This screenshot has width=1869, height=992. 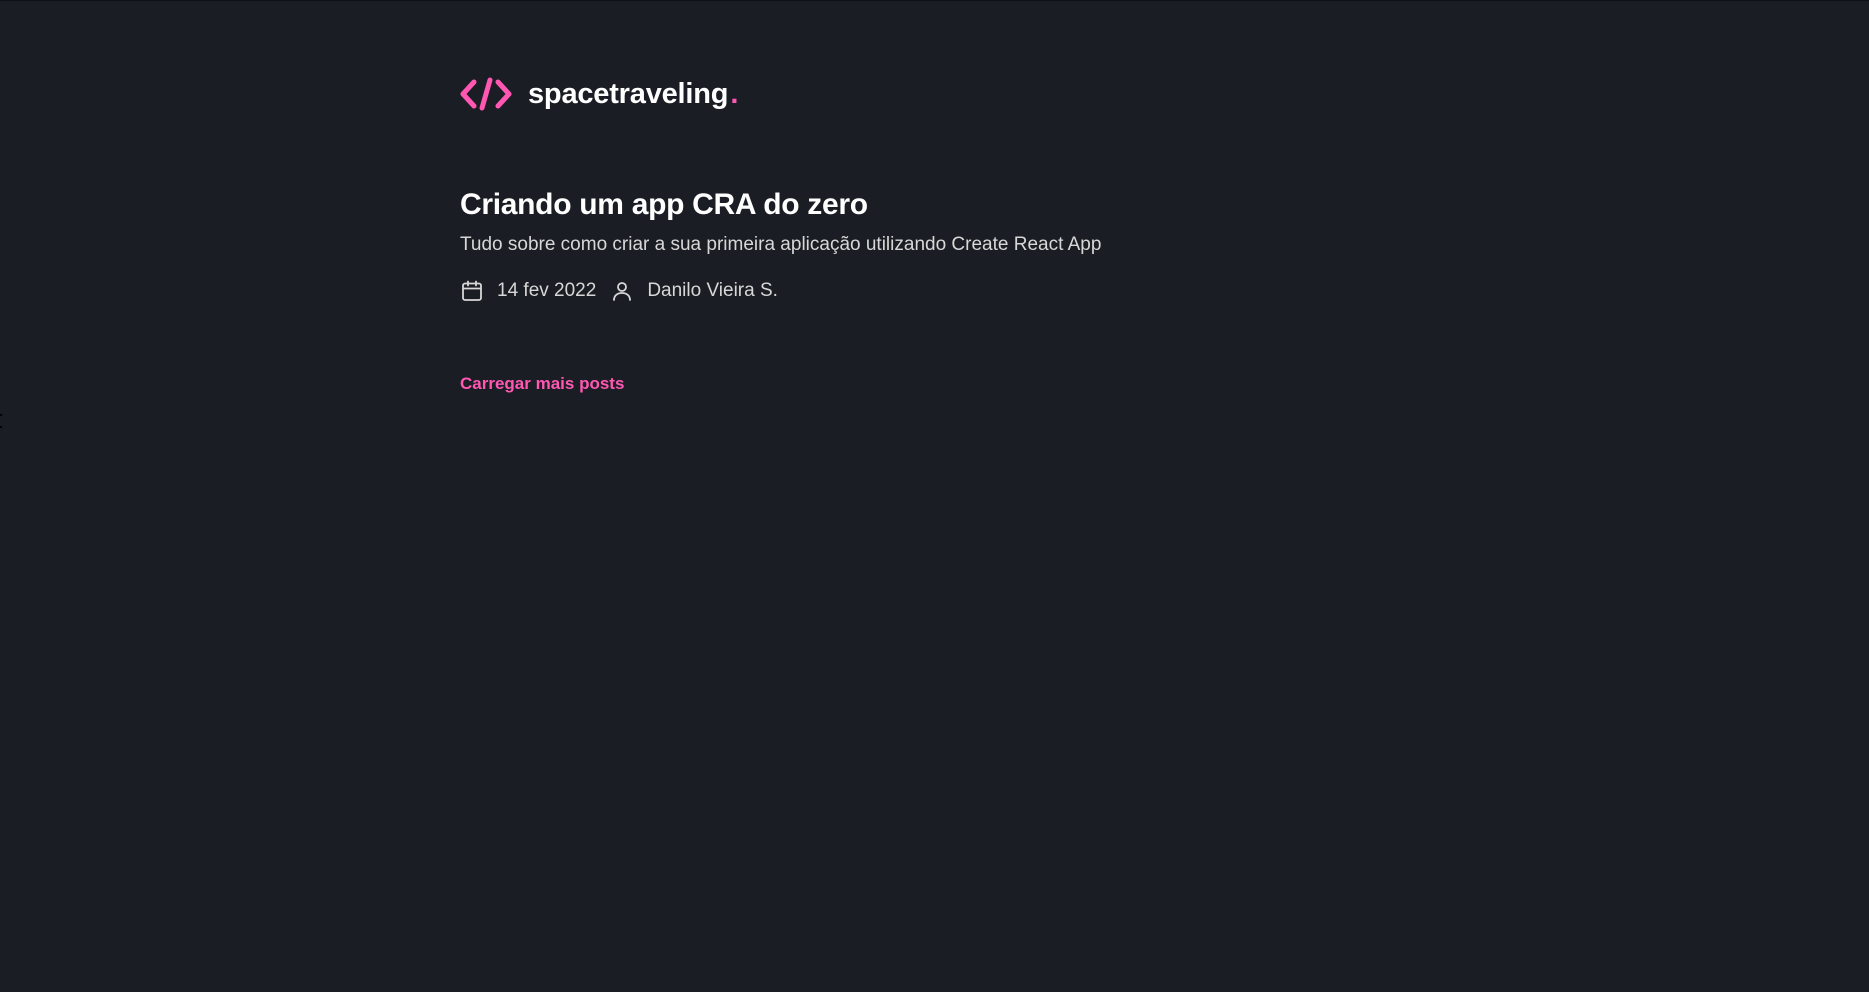 I want to click on window-top-border, so click(x=934, y=0).